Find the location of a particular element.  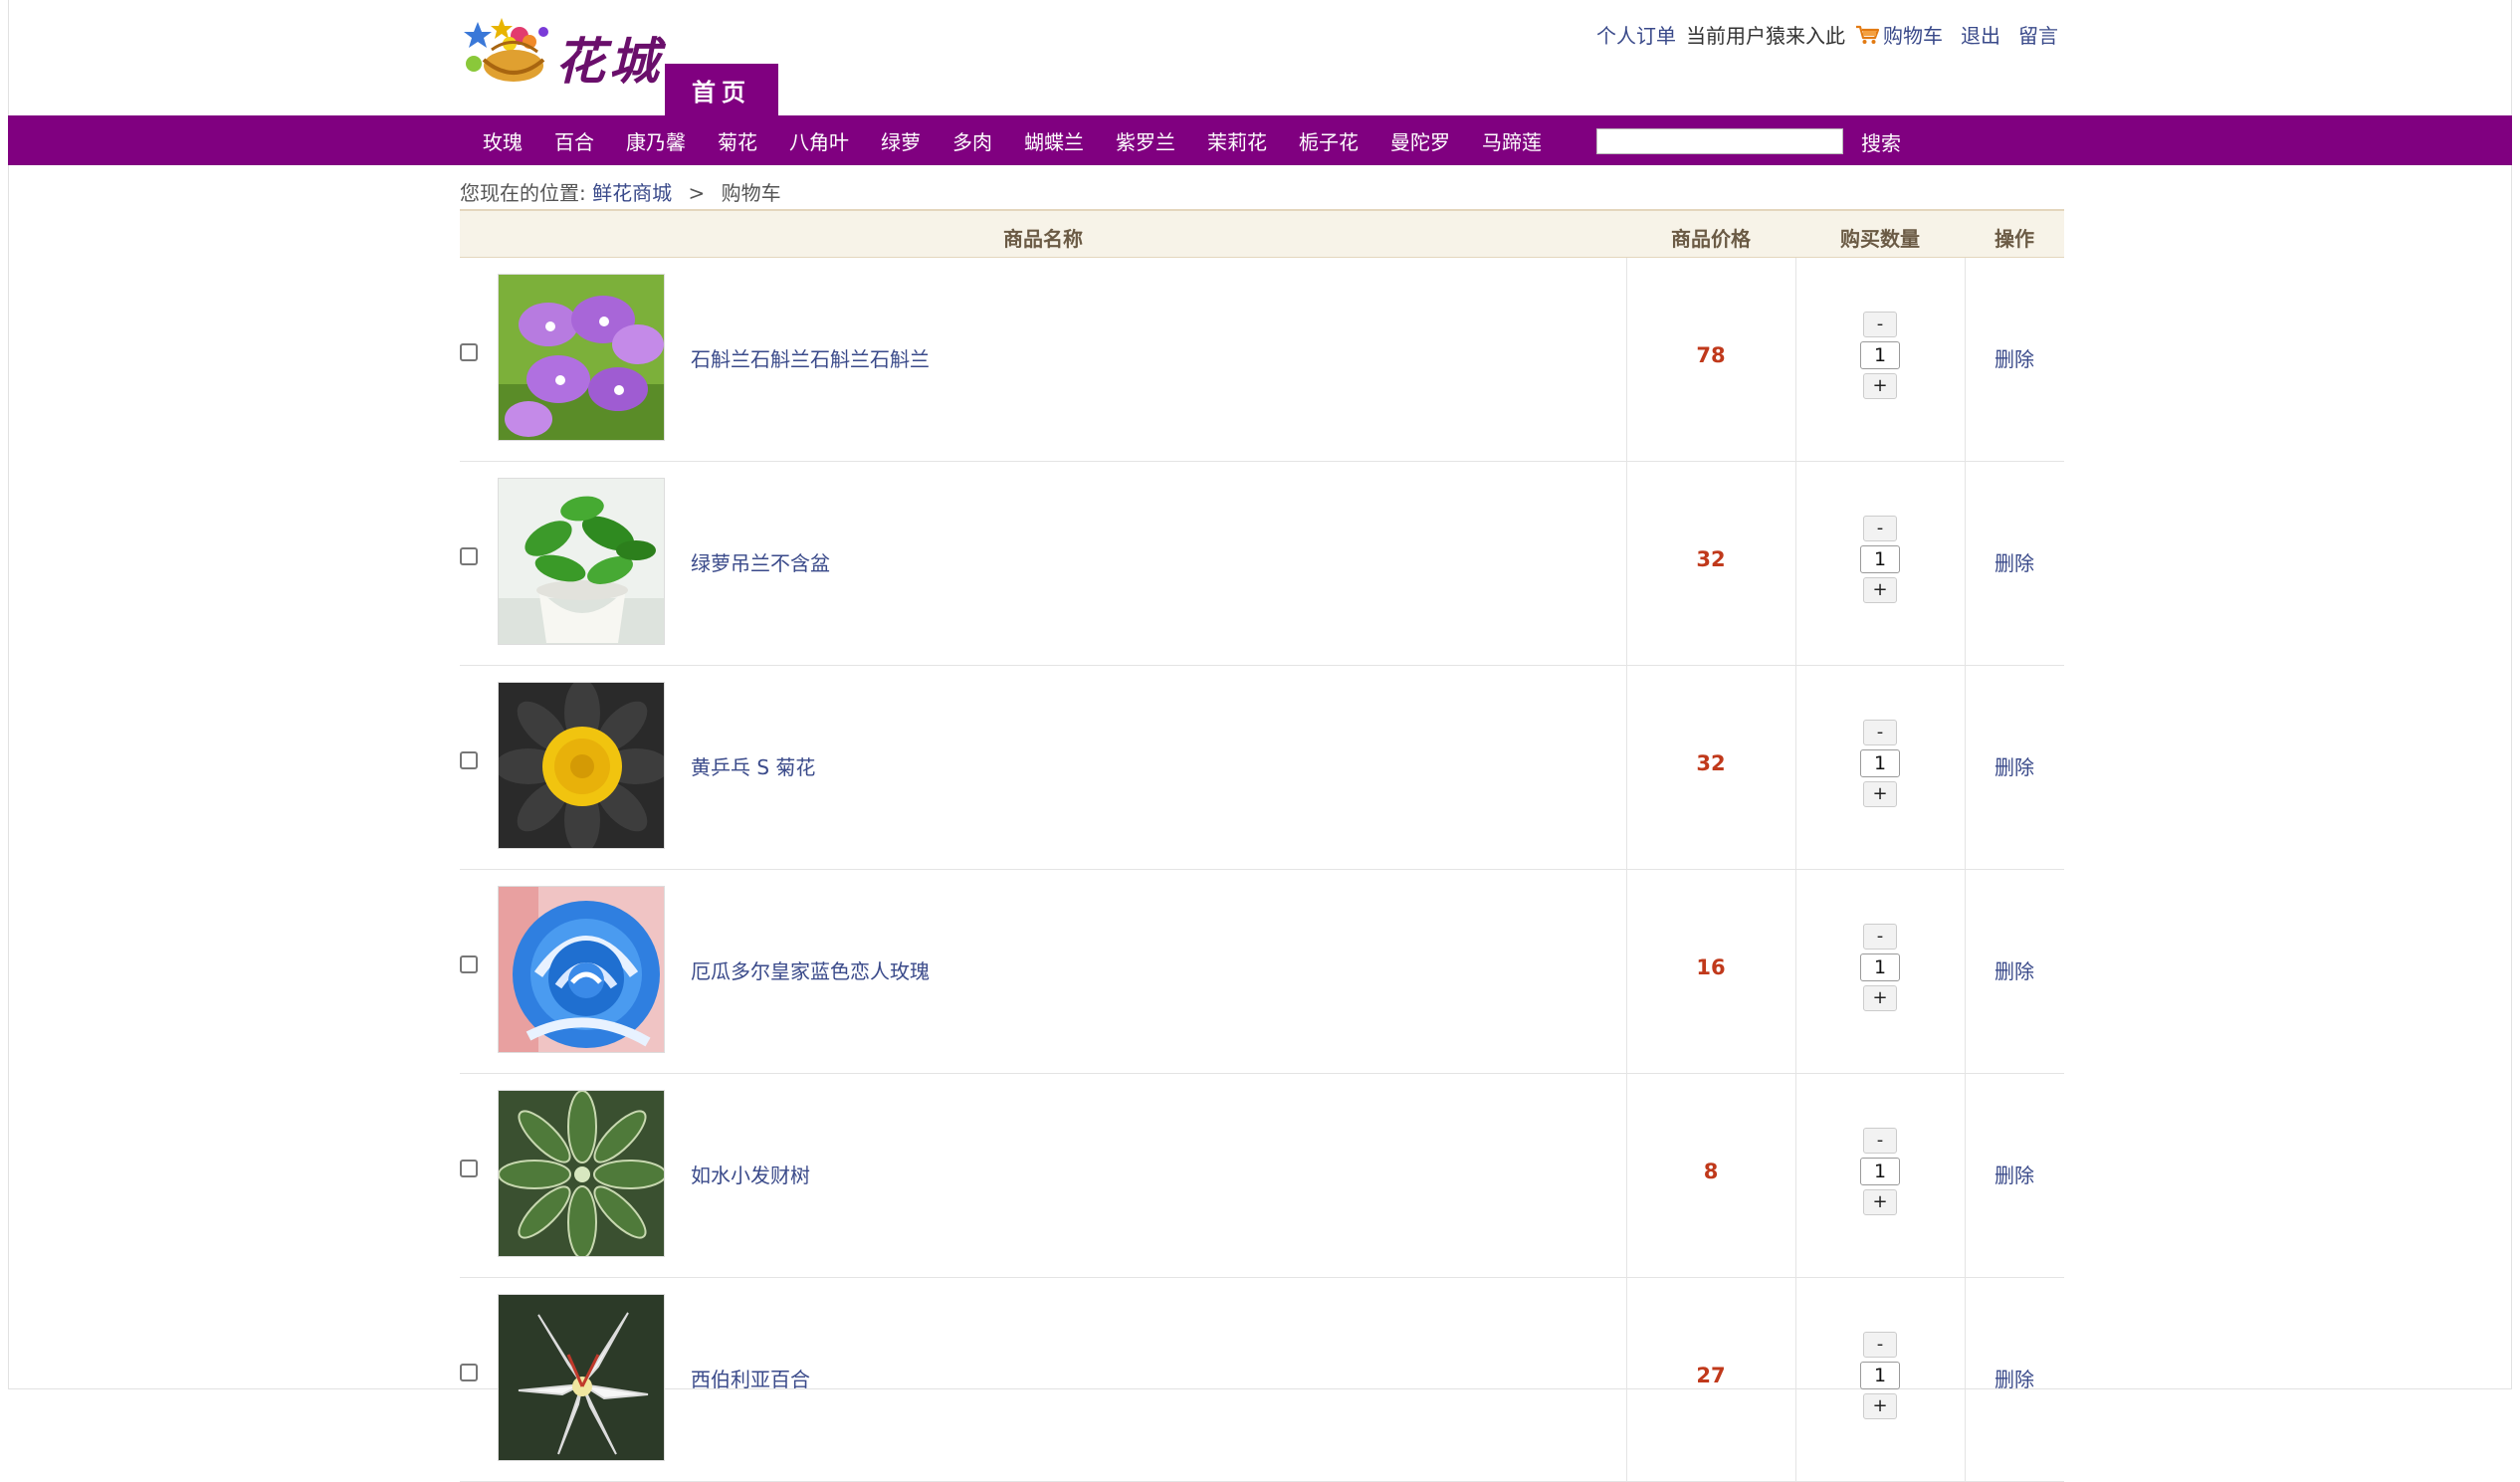

product-price: 78 is located at coordinates (1711, 355).